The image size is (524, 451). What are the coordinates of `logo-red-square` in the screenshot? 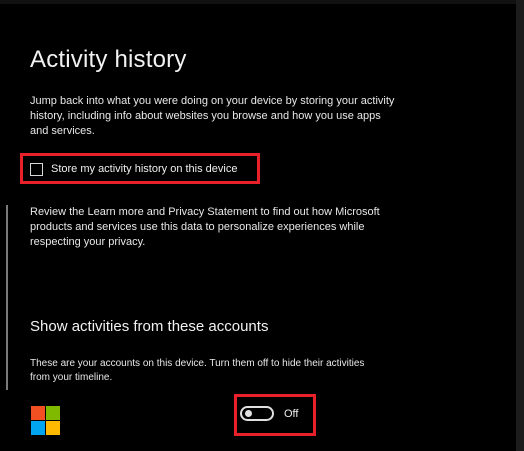 It's located at (38, 413).